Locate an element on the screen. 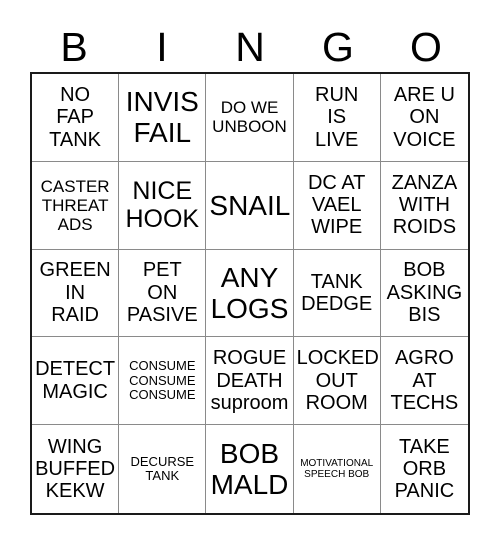 This screenshot has height=544, width=500. bingo-cell: ANY LOGS is located at coordinates (250, 293).